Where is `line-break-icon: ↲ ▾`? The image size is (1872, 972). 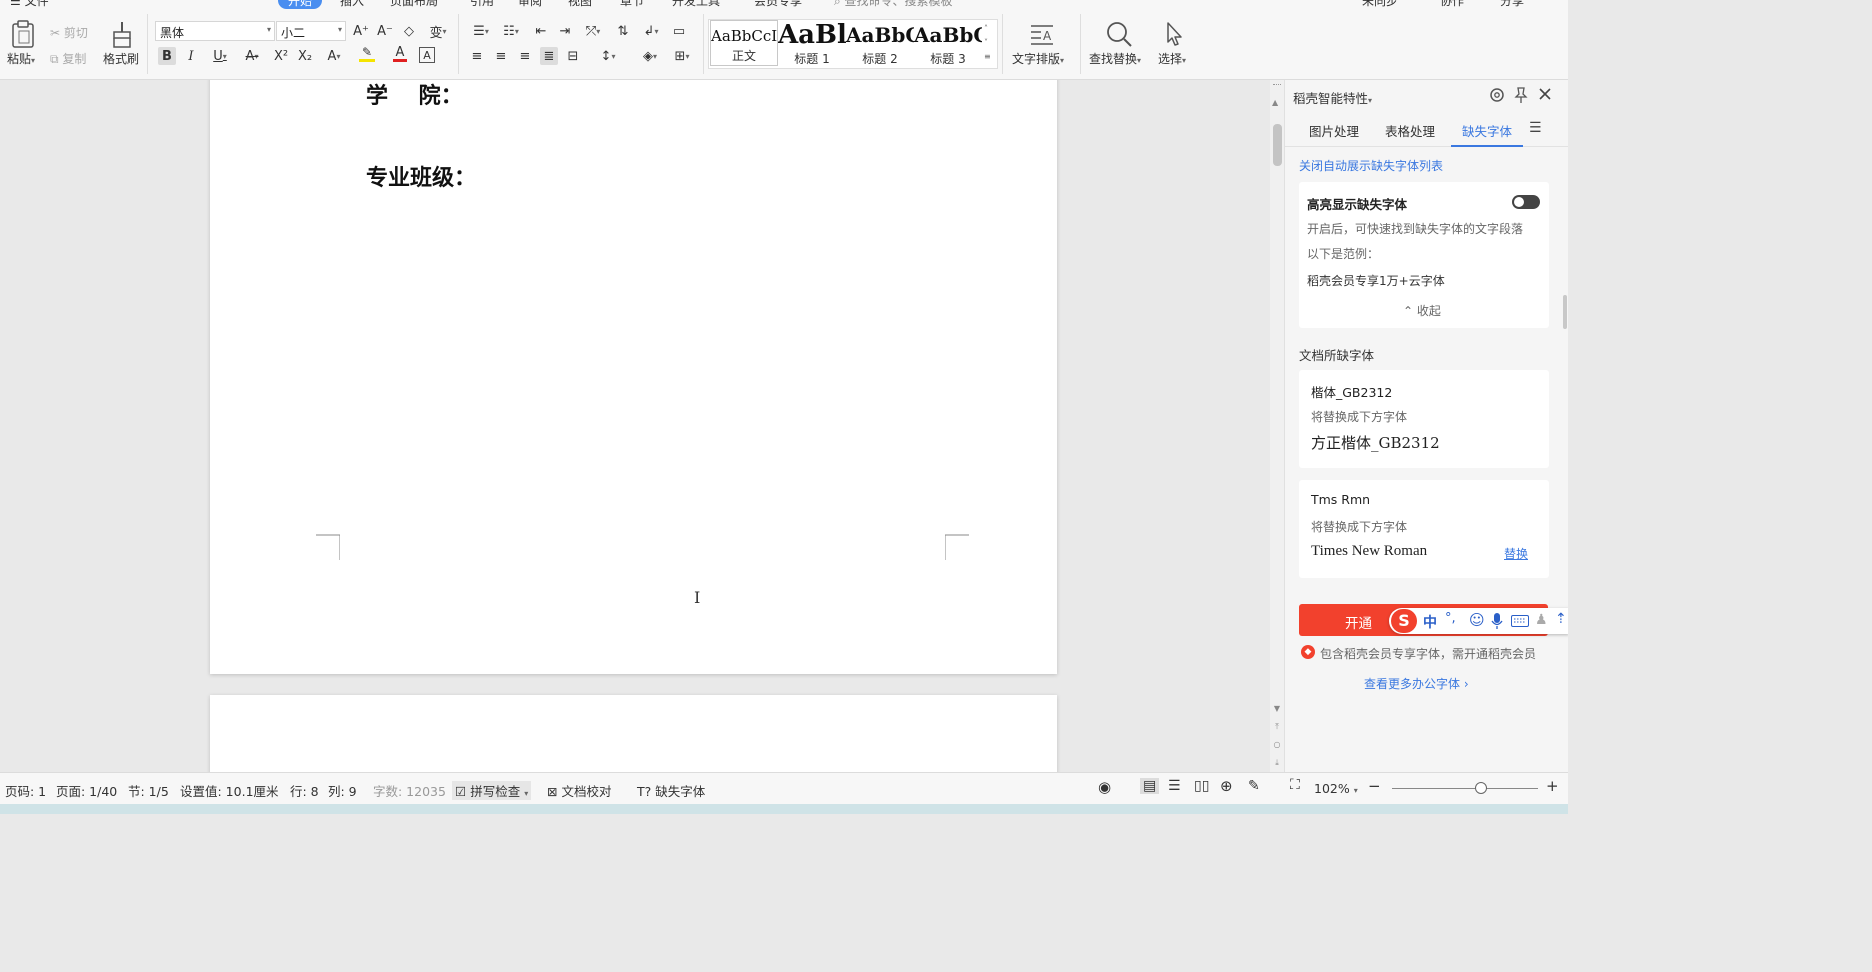
line-break-icon: ↲ ▾ is located at coordinates (651, 31).